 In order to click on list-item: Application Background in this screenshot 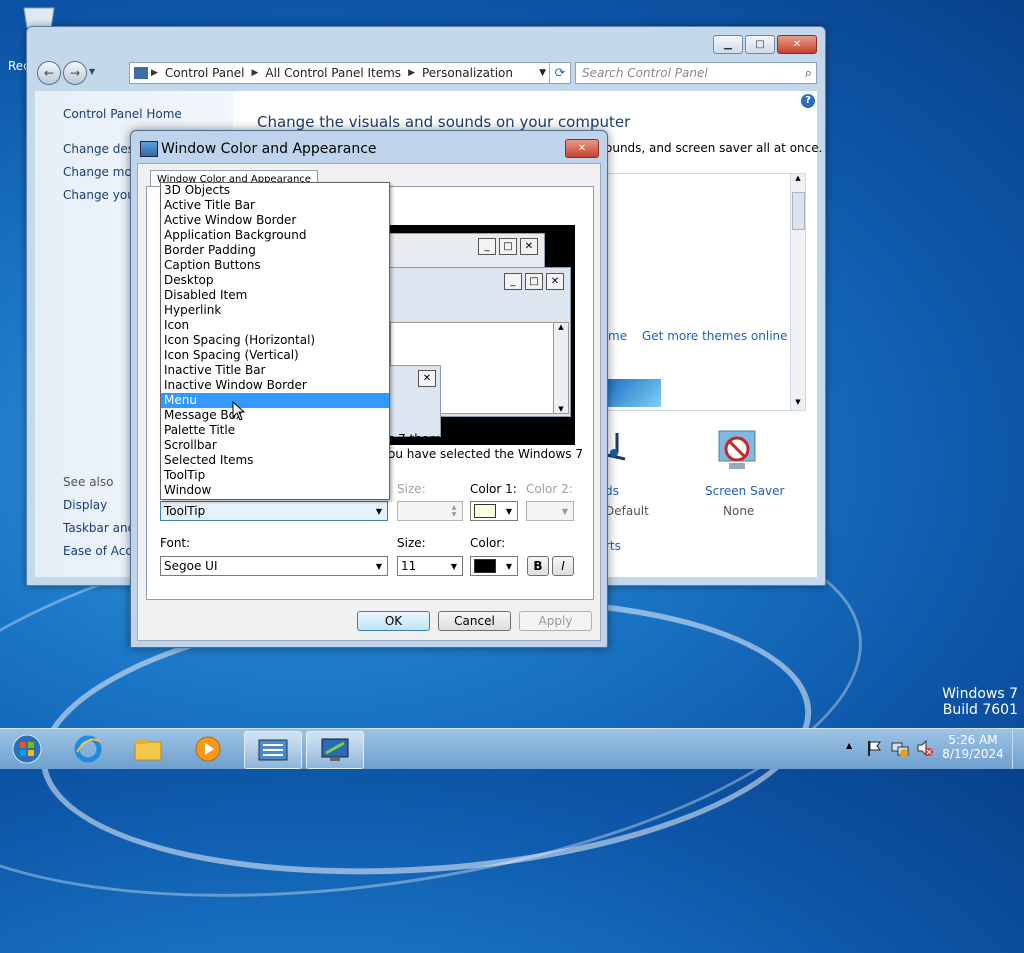, I will do `click(275, 235)`.